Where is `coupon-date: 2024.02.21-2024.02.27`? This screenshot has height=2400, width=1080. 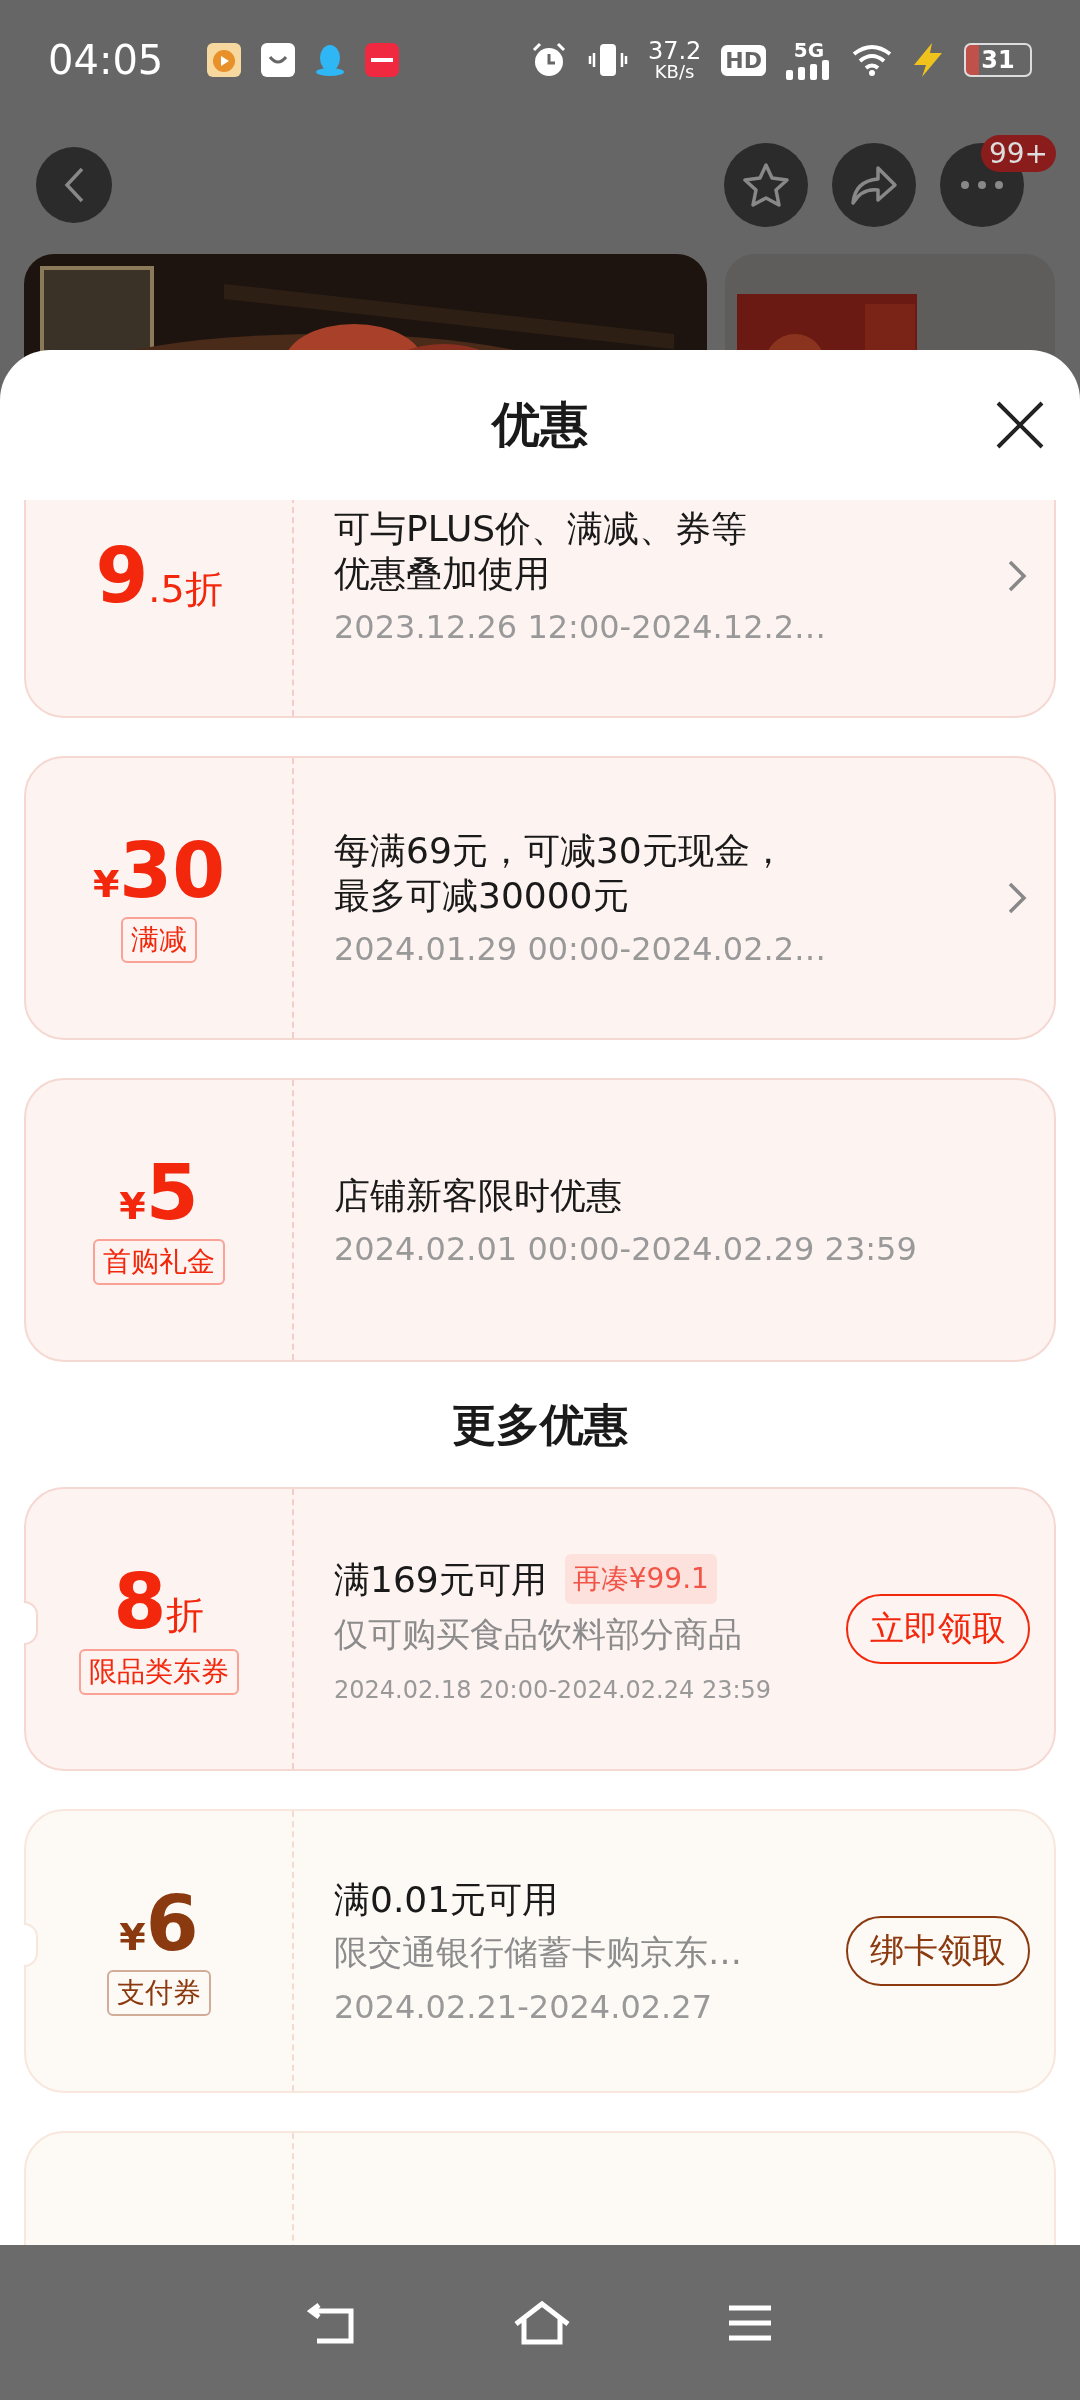
coupon-date: 2024.02.21-2024.02.27 is located at coordinates (523, 2006).